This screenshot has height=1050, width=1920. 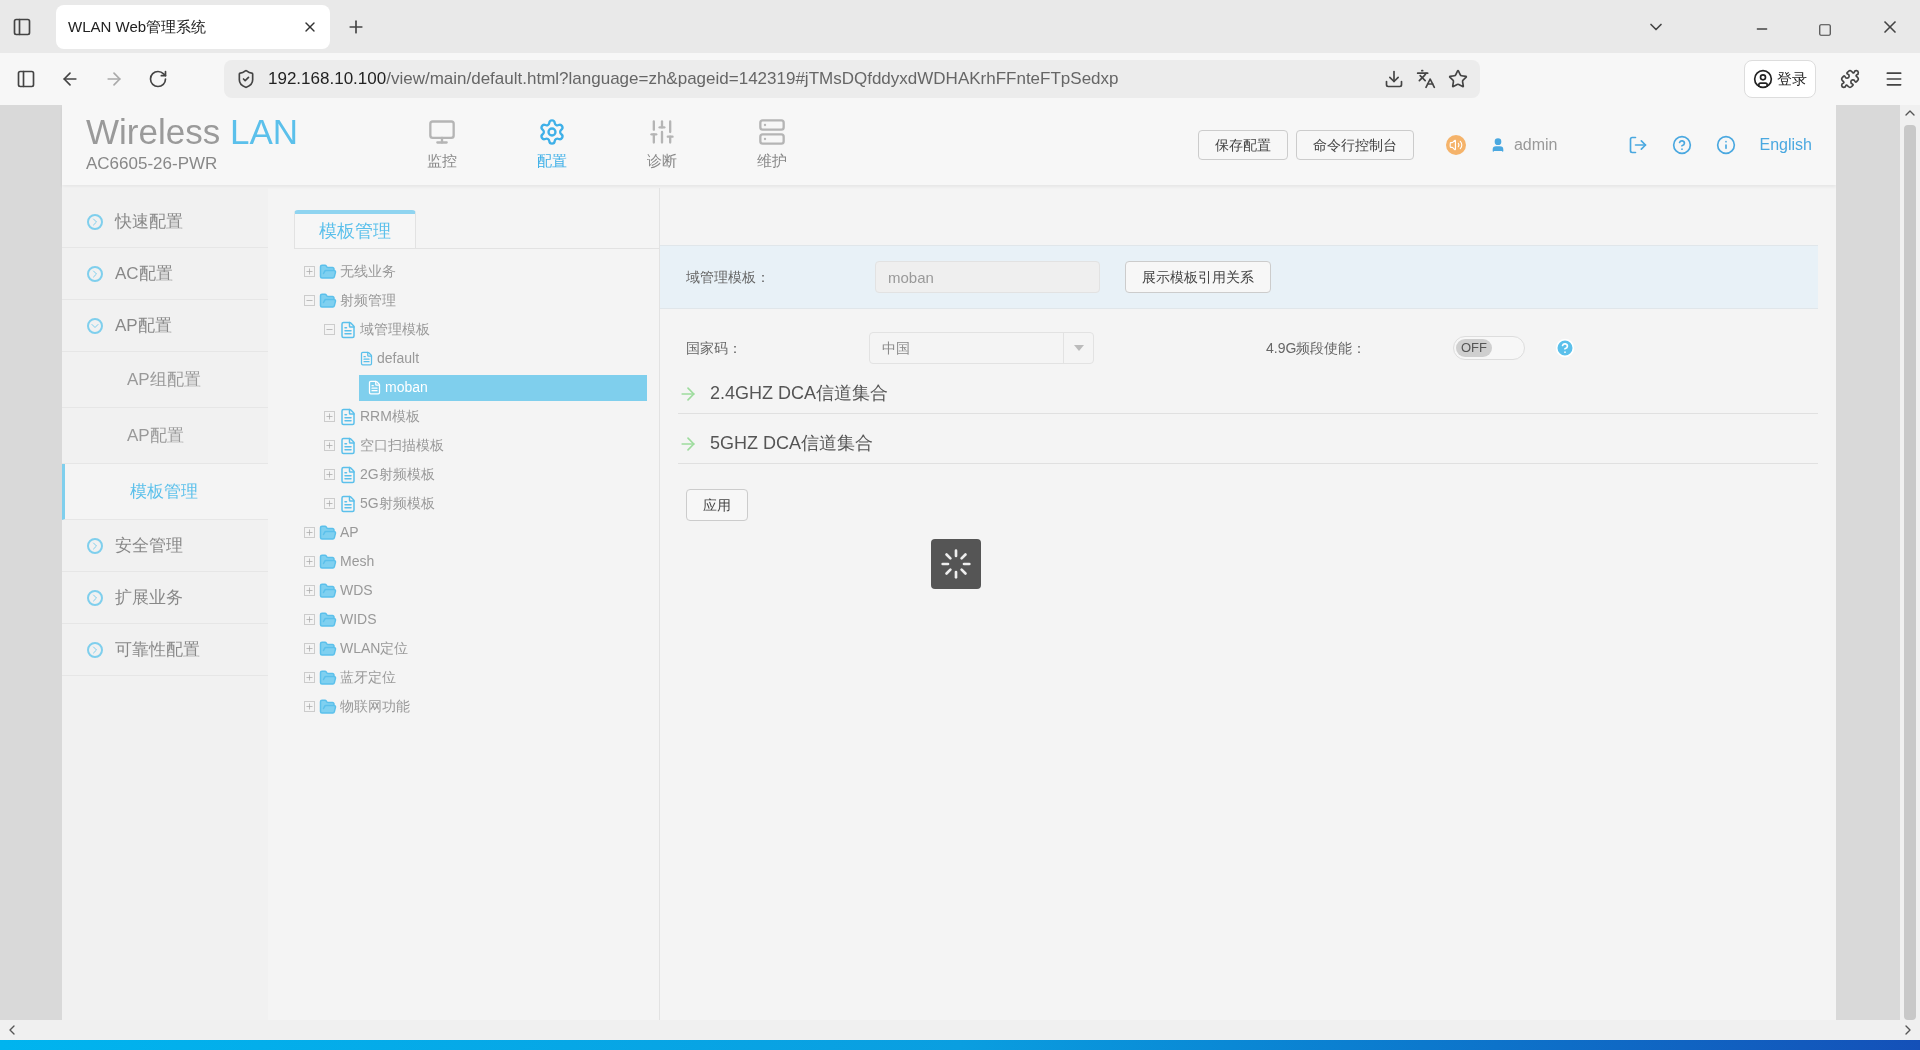 I want to click on sidebar-item: 扩展业务, so click(x=165, y=598).